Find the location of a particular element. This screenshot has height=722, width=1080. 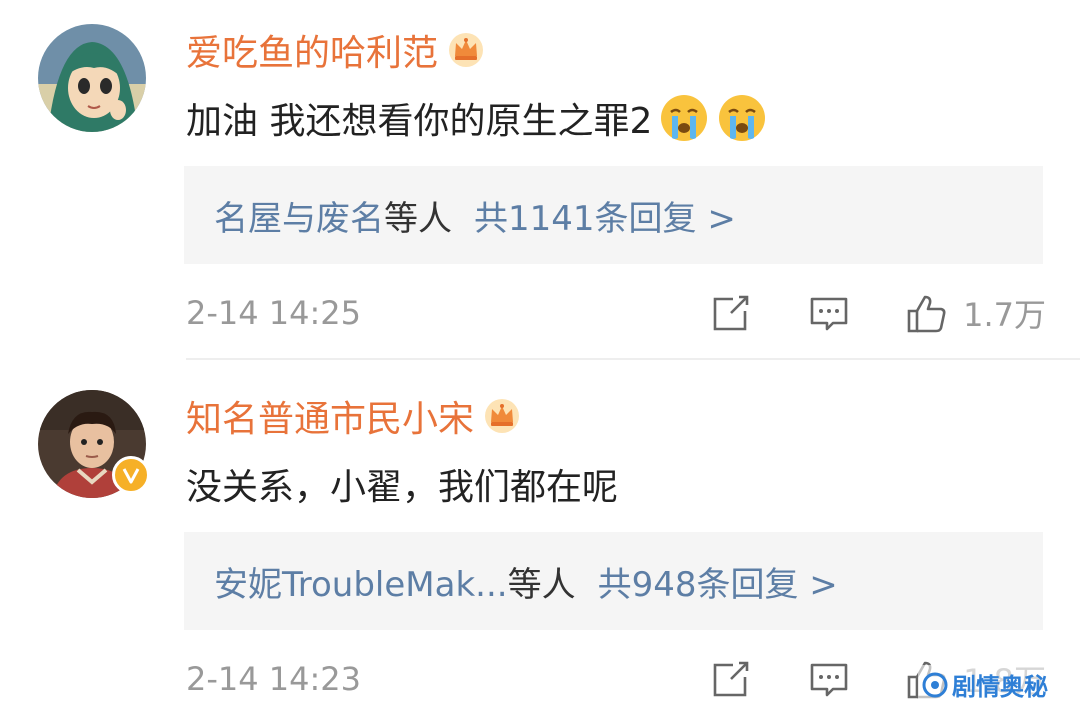

thumbs-up-icon is located at coordinates (927, 313).